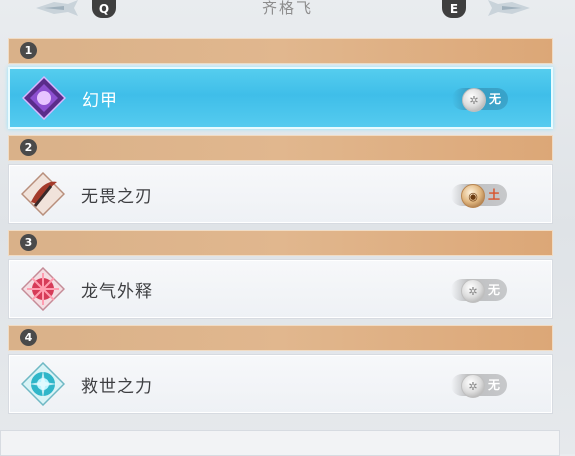 This screenshot has height=456, width=575. What do you see at coordinates (280, 51) in the screenshot?
I see `slot-header: 1` at bounding box center [280, 51].